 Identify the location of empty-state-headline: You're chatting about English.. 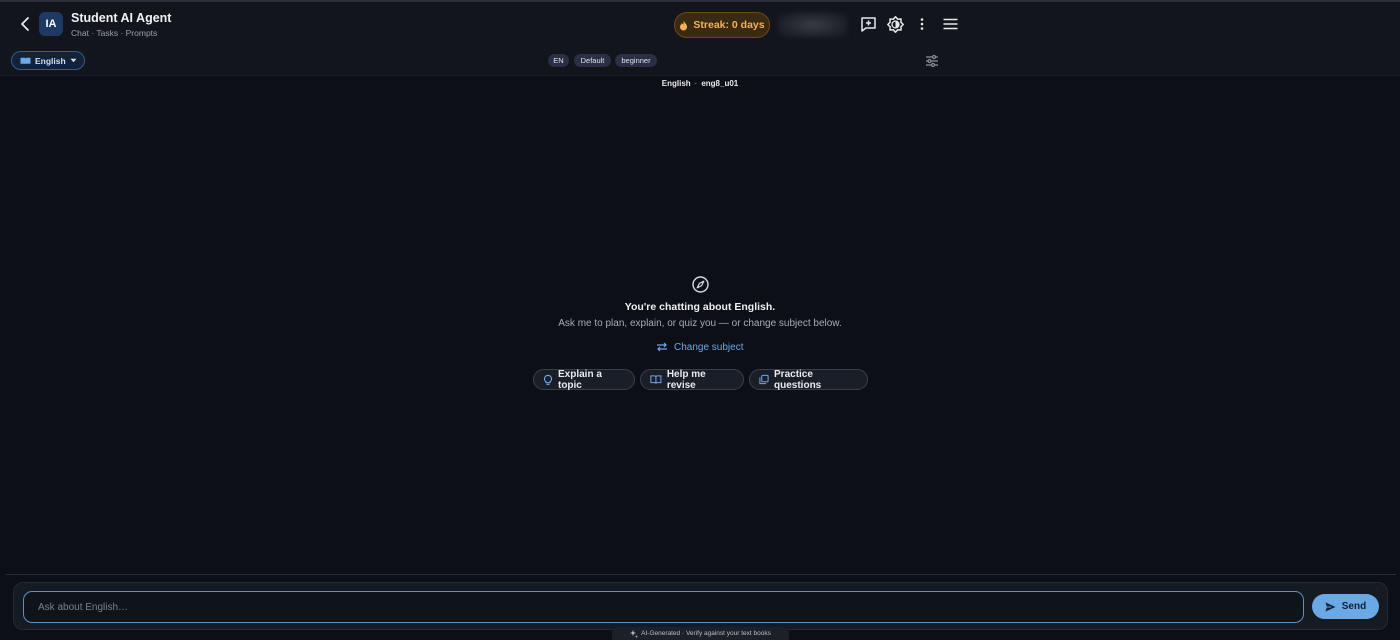
(700, 307).